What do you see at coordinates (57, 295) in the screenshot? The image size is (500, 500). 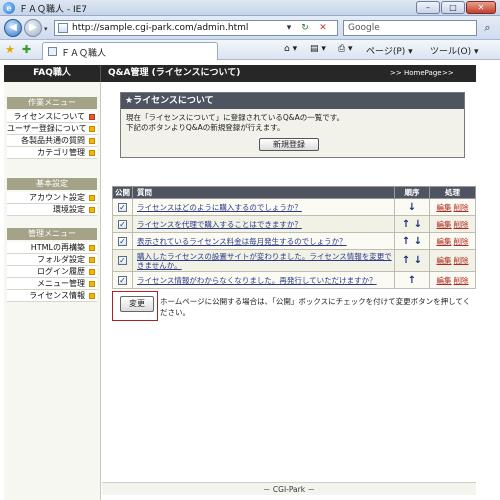 I see `sidebar-item-label: ライセンス情報` at bounding box center [57, 295].